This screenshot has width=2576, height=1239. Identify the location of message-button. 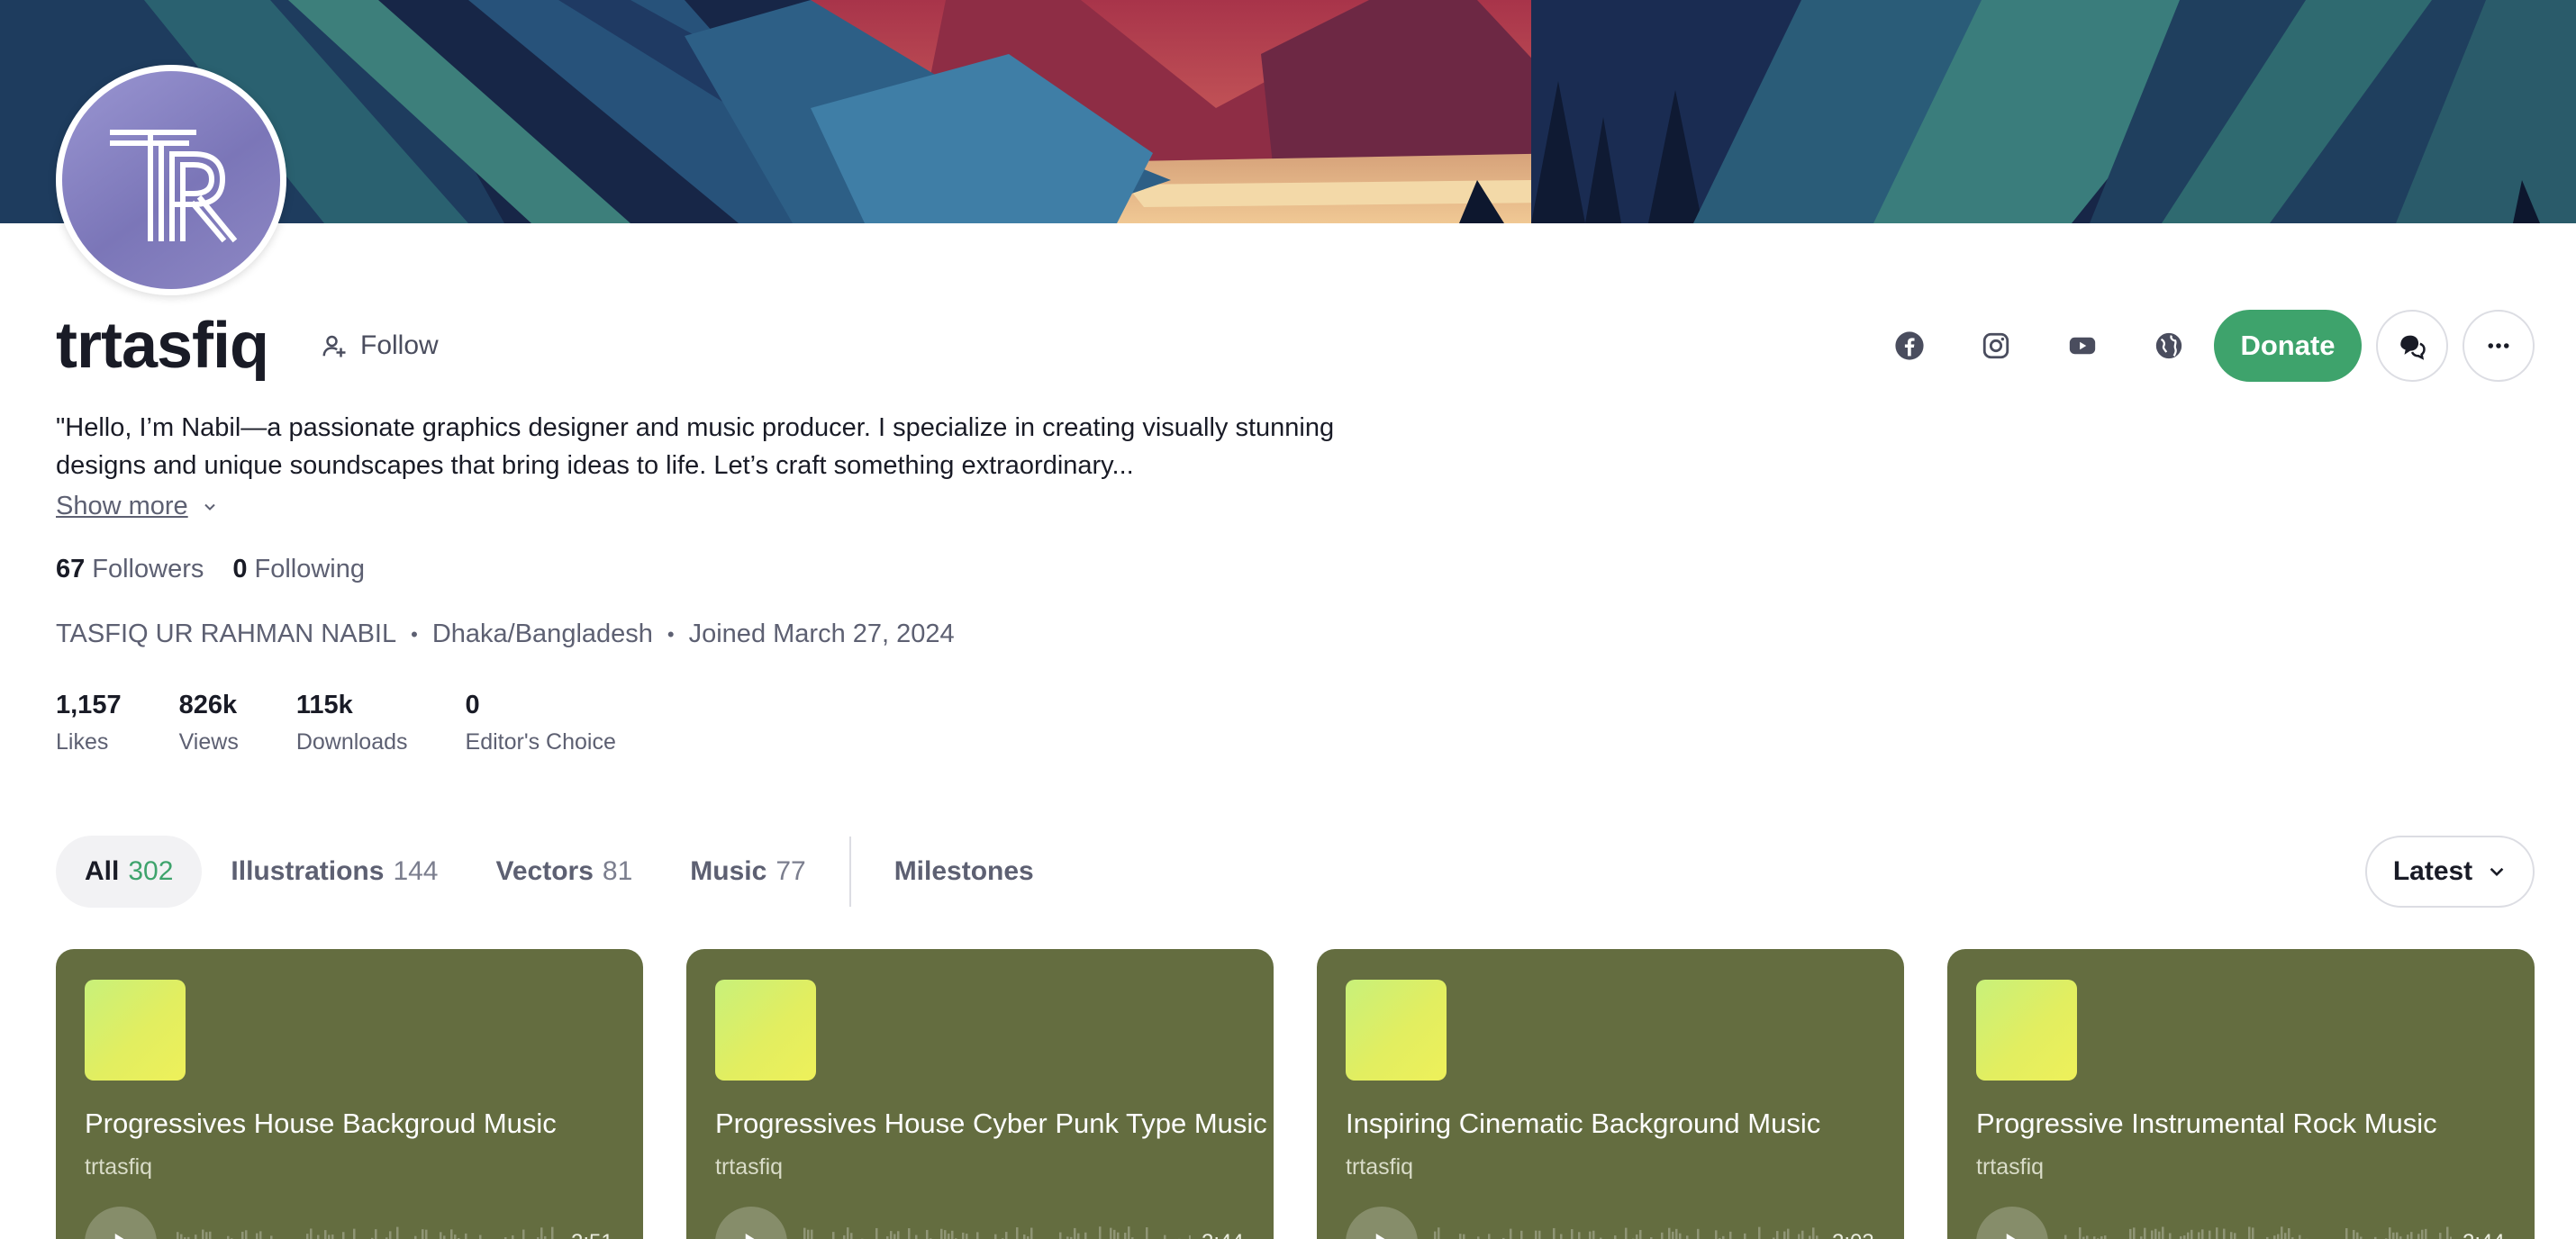
(2412, 346).